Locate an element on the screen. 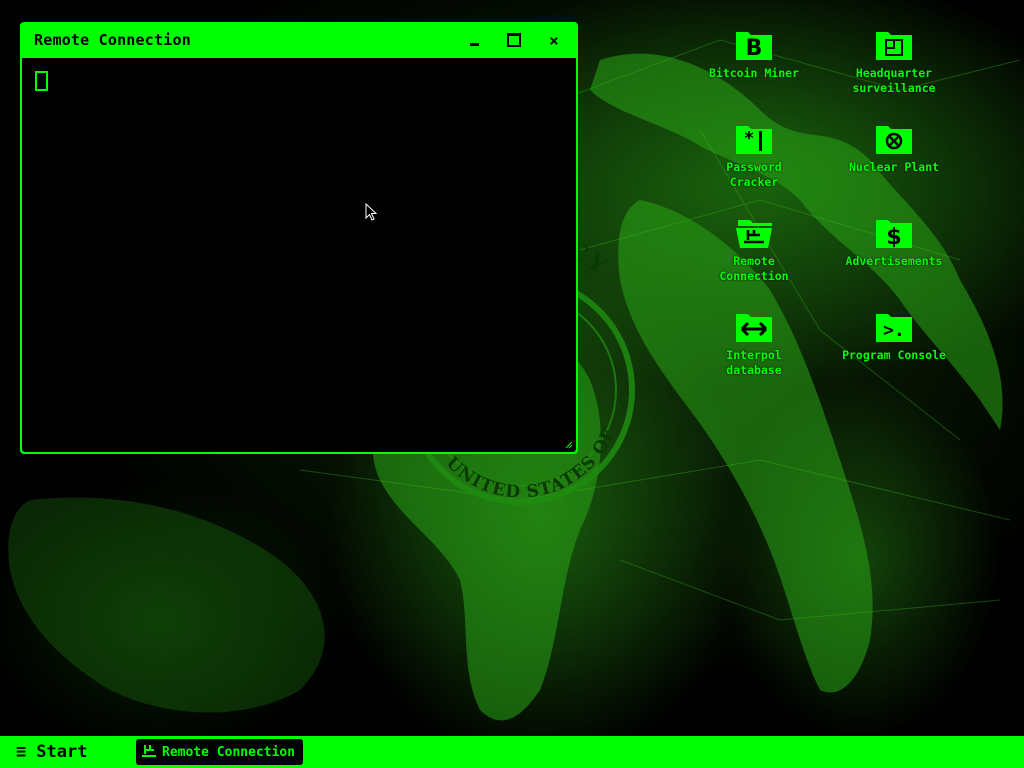  desktop-icon-label: Password Cracker is located at coordinates (754, 174).